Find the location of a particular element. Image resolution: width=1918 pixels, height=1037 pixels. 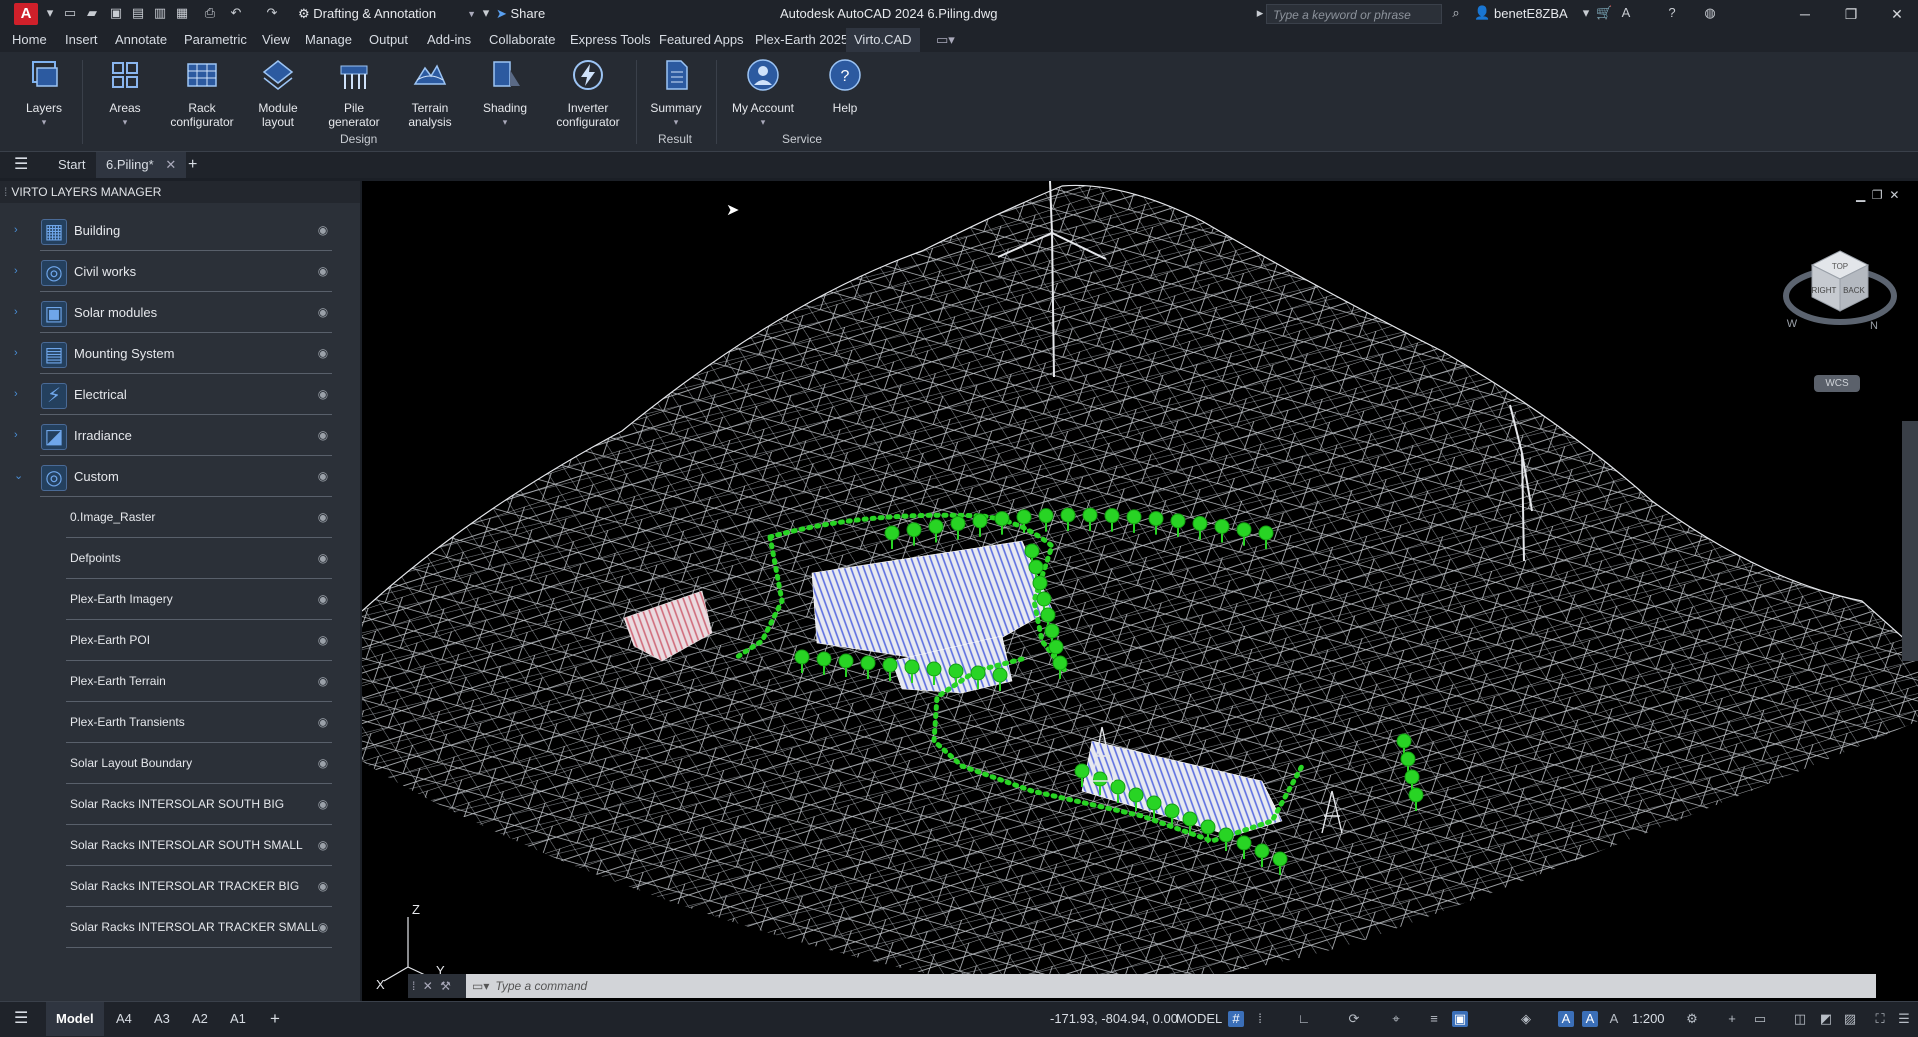

save-as-icon: ▤ is located at coordinates (138, 13).